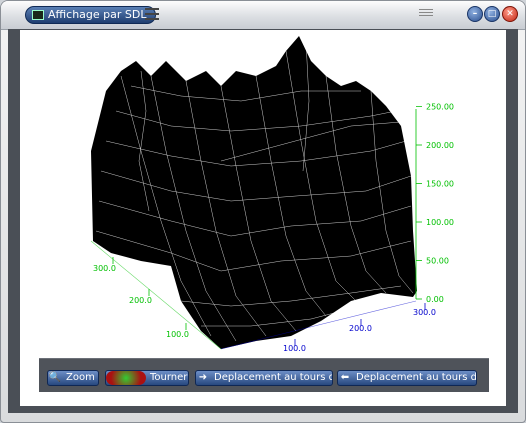 The image size is (526, 423). I want to click on rotate-label: Tourner, so click(169, 377).